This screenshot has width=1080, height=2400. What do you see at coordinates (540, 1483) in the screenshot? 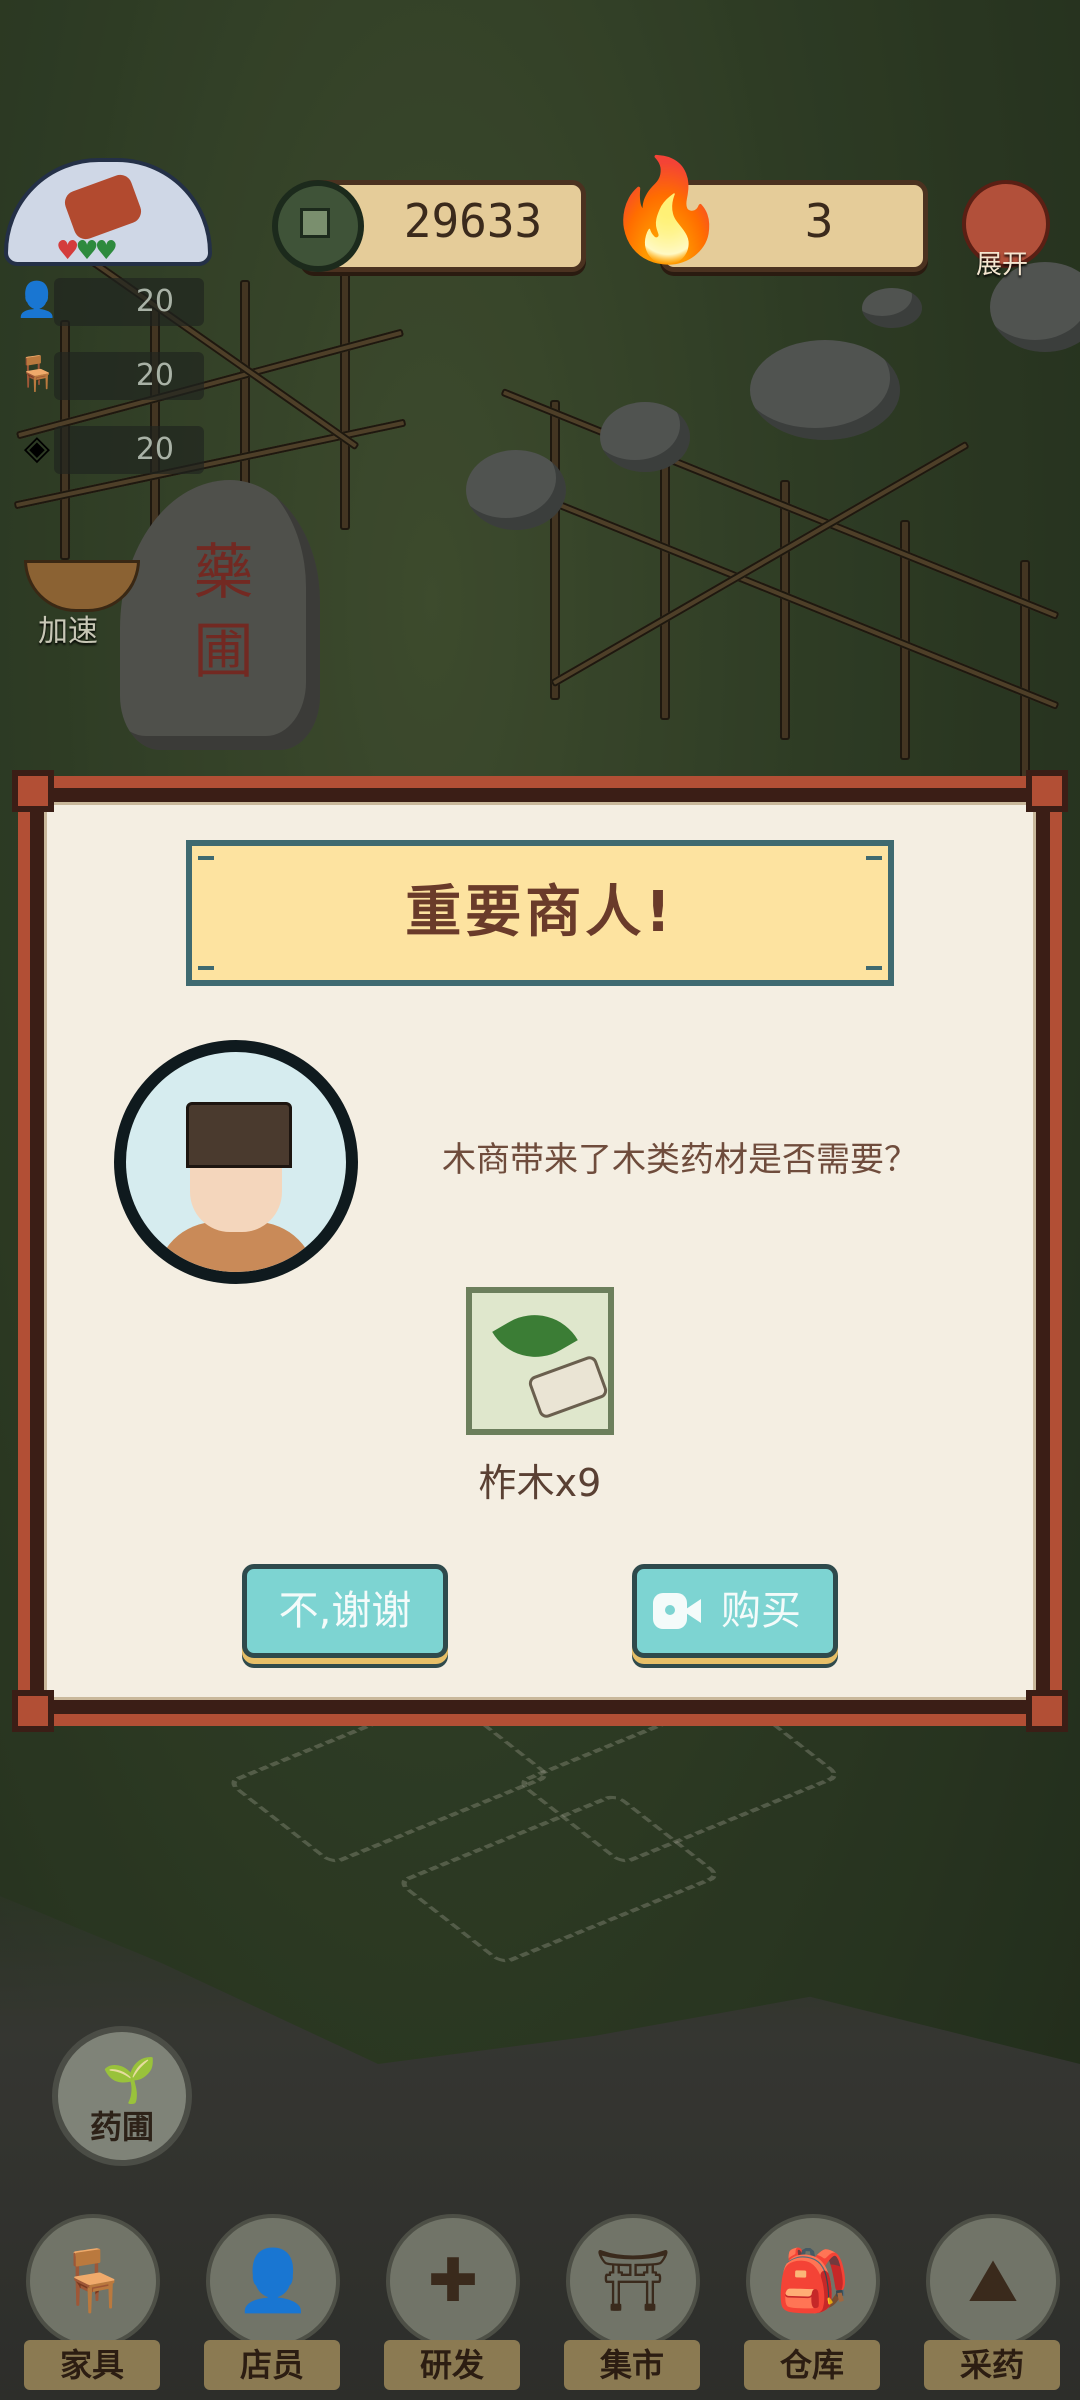
I see `item-label: 柞木x9` at bounding box center [540, 1483].